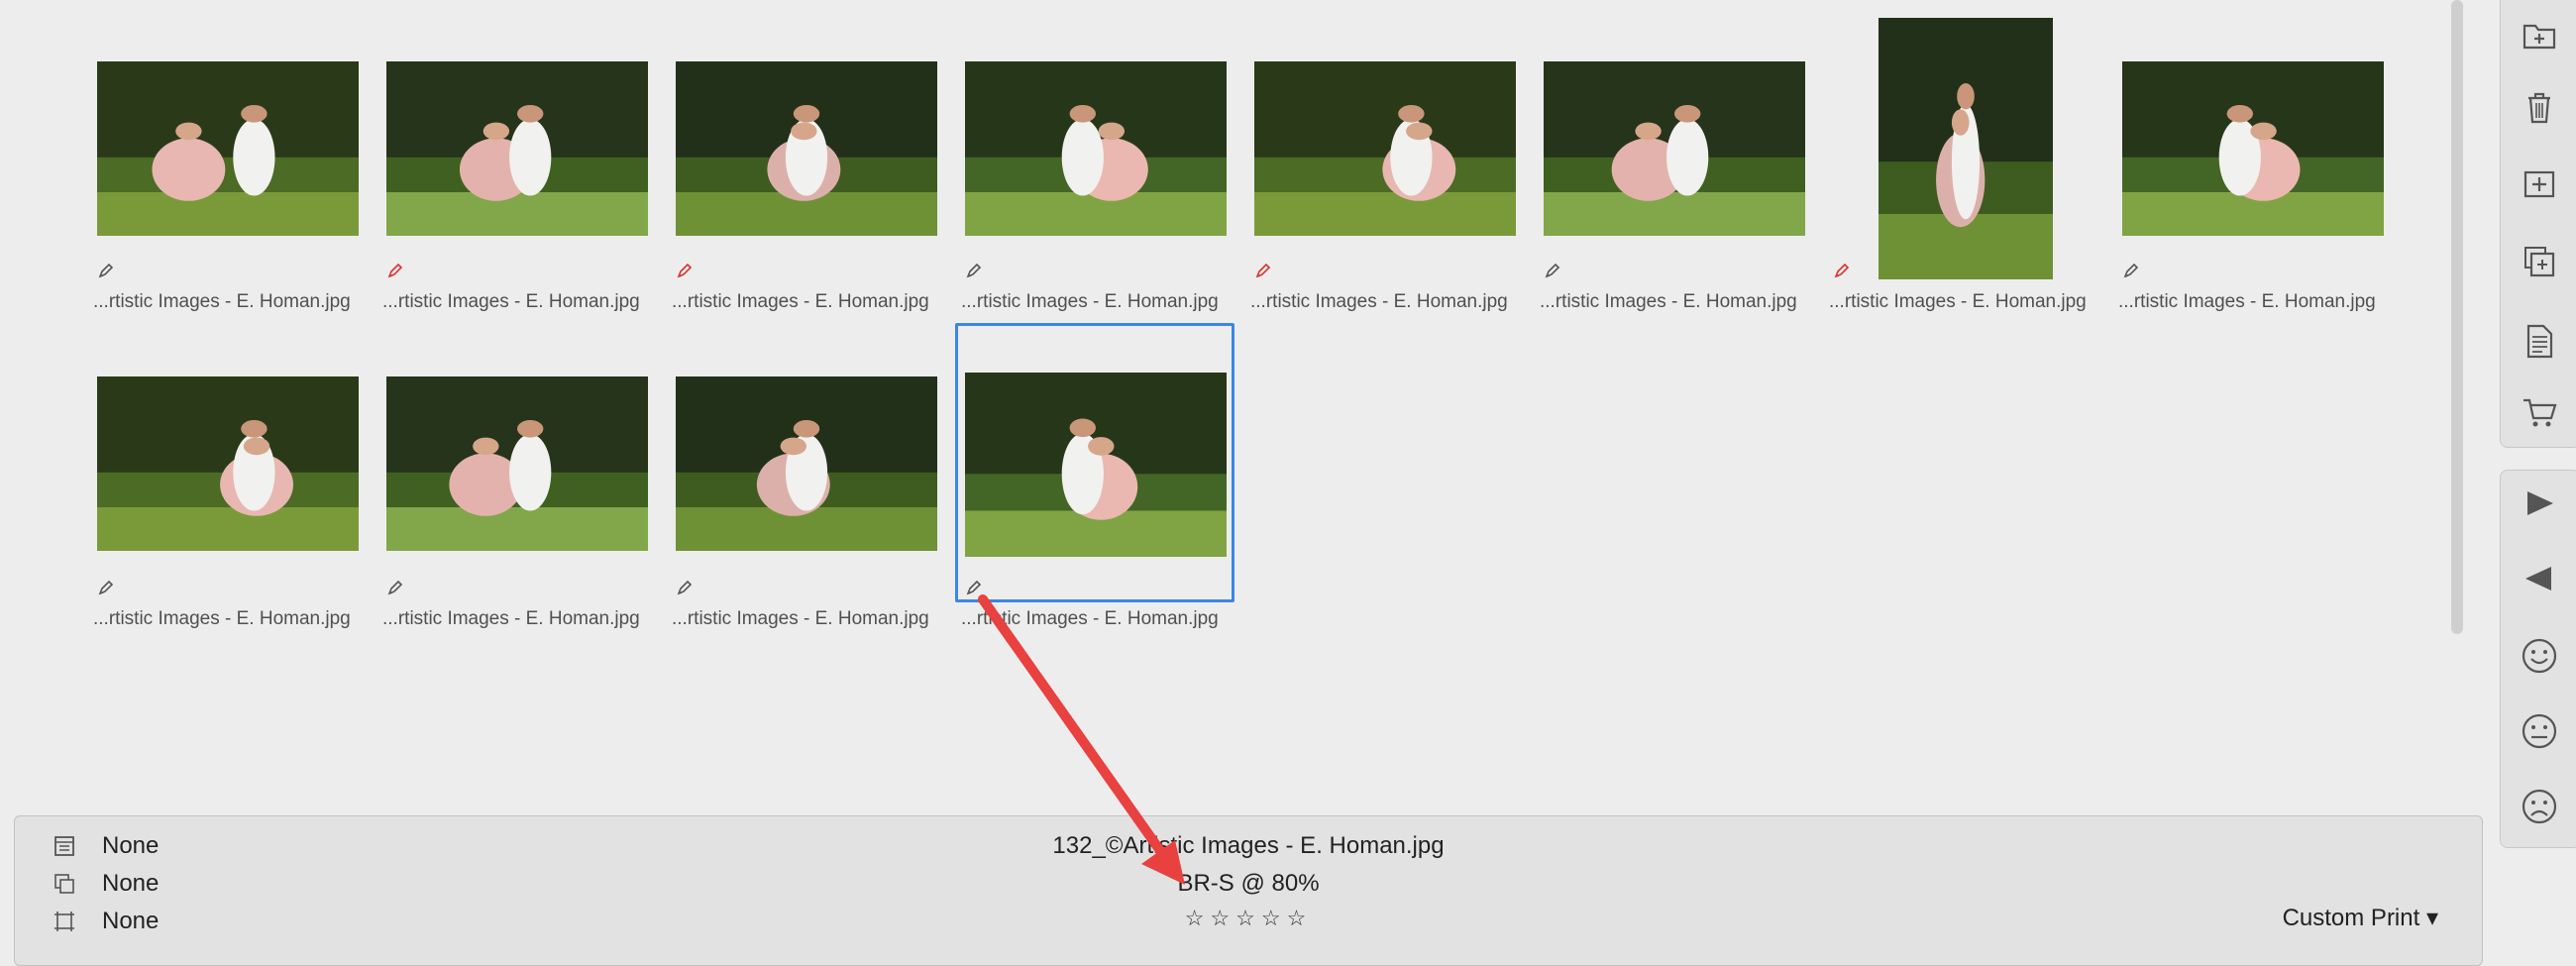 The width and height of the screenshot is (2576, 966). What do you see at coordinates (2539, 184) in the screenshot?
I see `add-image-icon` at bounding box center [2539, 184].